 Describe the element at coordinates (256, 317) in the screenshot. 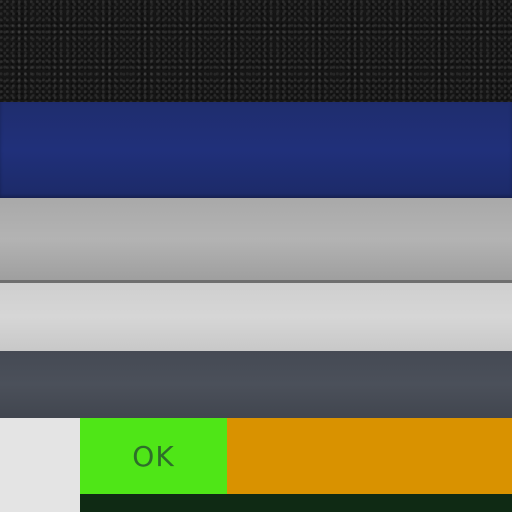

I see `light-gray-bar` at that location.